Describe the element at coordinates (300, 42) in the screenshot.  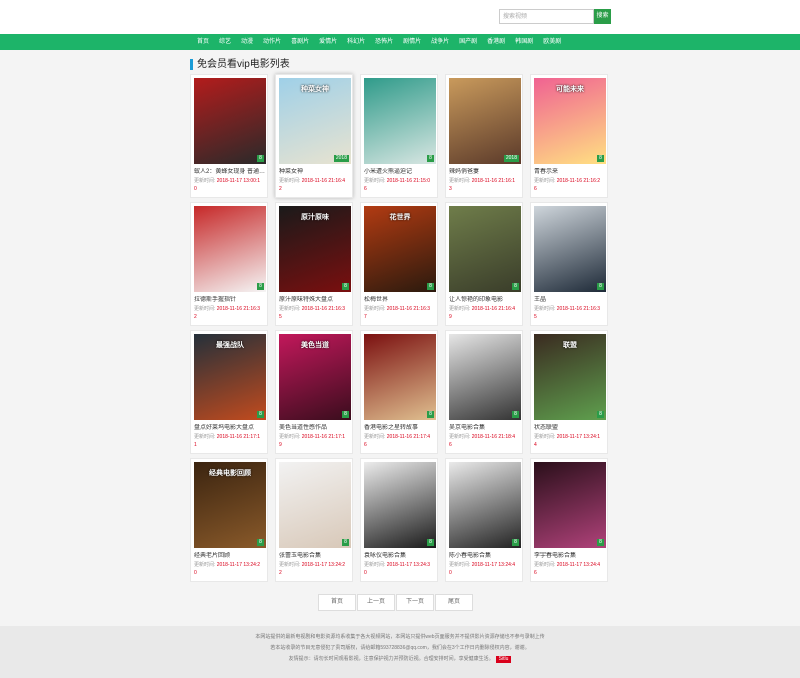
I see `nav-item: 喜剧片` at that location.